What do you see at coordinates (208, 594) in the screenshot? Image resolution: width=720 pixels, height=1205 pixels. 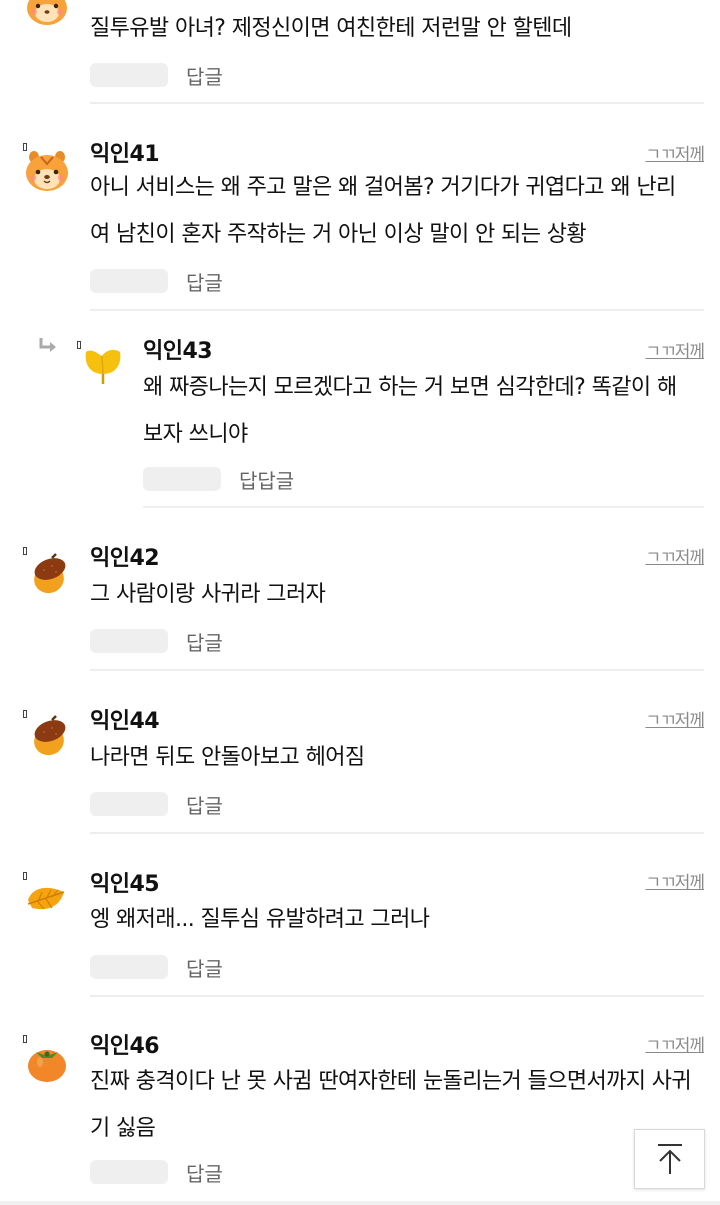 I see `comment-text: 그 사람이랑 사귀라 그러자` at bounding box center [208, 594].